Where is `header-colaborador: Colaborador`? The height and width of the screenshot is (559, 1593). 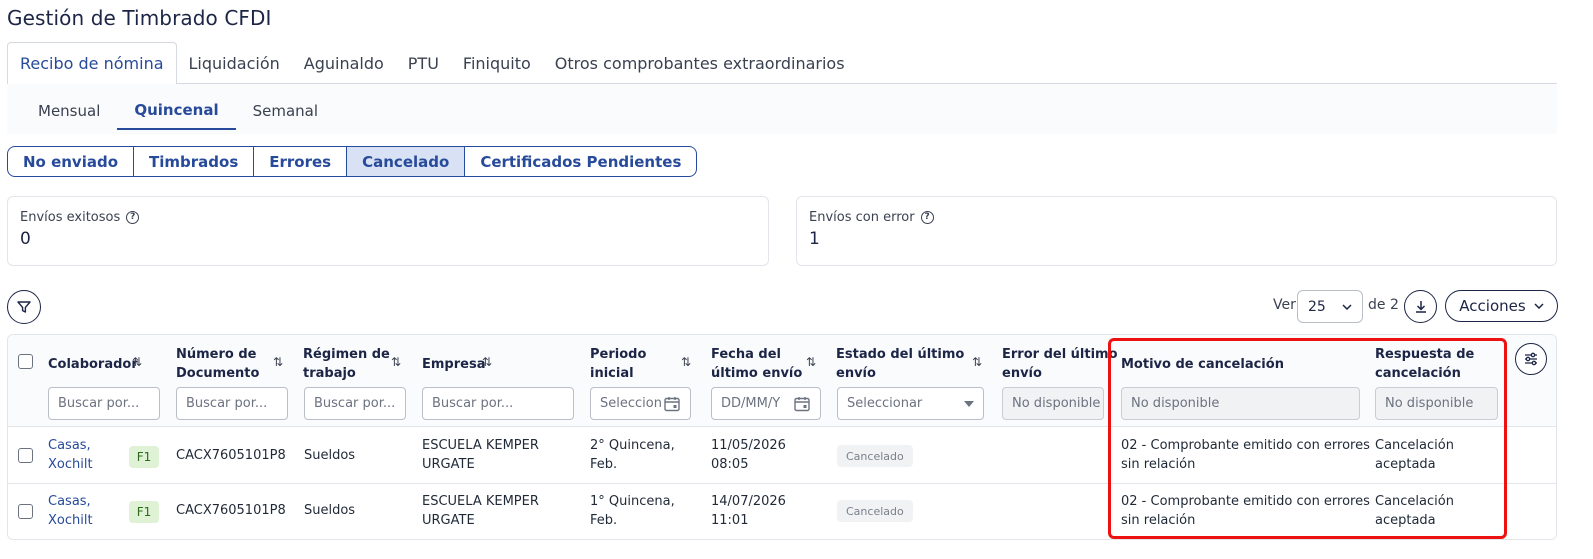
header-colaborador: Colaborador is located at coordinates (93, 364).